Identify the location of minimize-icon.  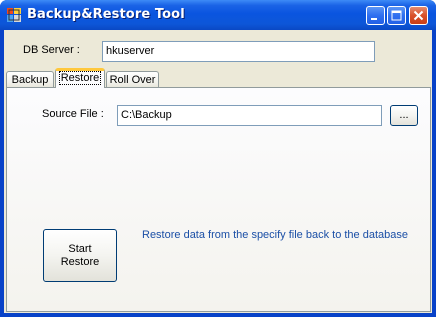
(374, 19).